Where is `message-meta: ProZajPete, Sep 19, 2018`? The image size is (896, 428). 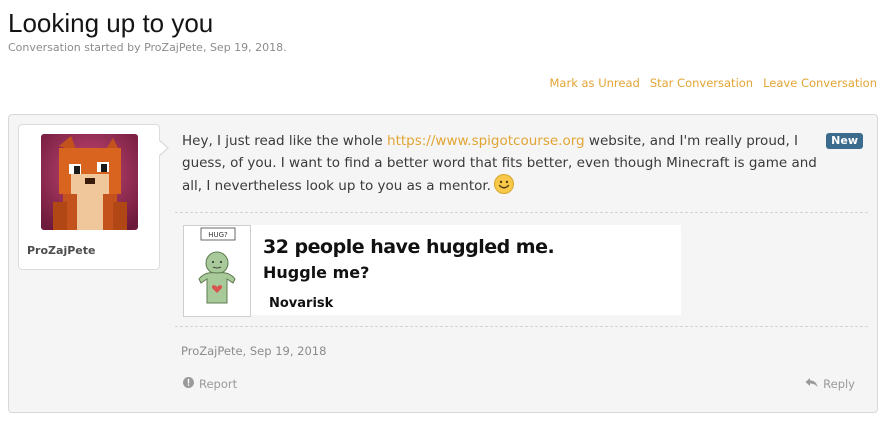 message-meta: ProZajPete, Sep 19, 2018 is located at coordinates (253, 351).